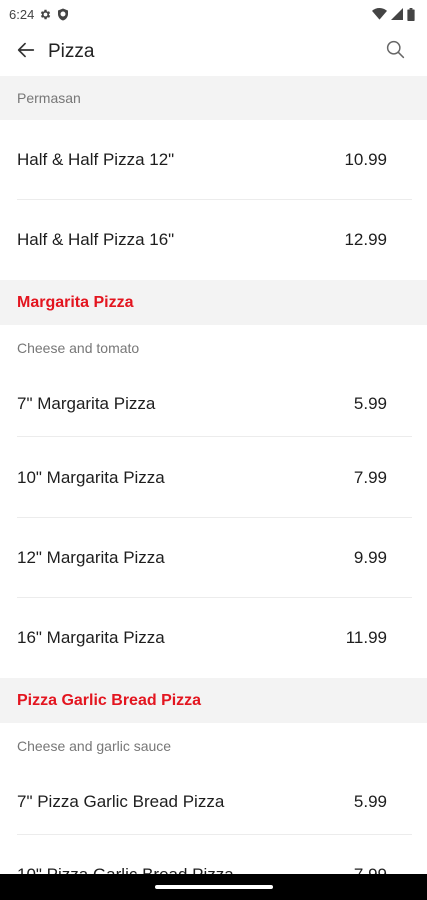 The image size is (427, 900). Describe the element at coordinates (365, 159) in the screenshot. I see `menu-item-price: 10.99` at that location.